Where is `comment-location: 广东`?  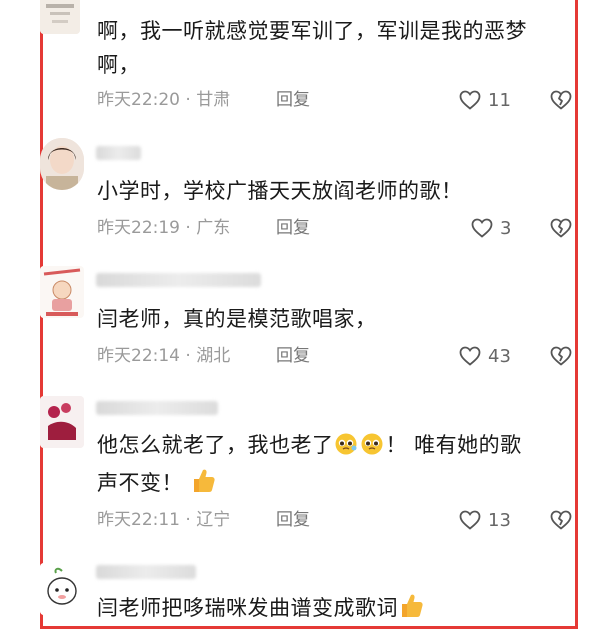 comment-location: 广东 is located at coordinates (213, 228).